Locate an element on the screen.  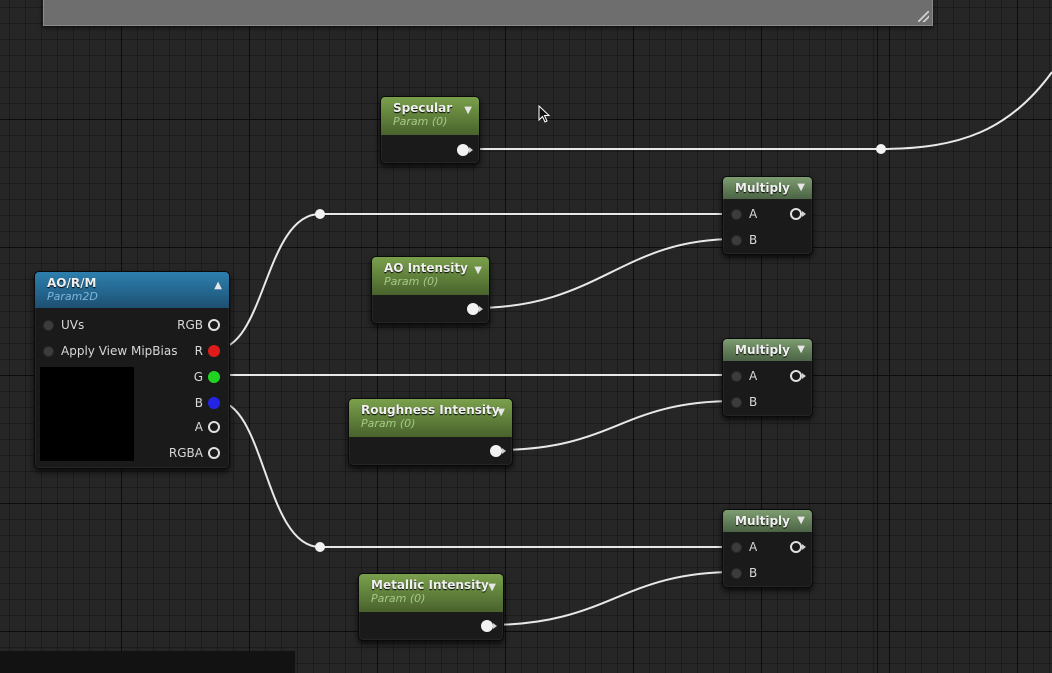
roughness-intensity-node: Roughness Intensity Param (0) ▼ is located at coordinates (430, 432).